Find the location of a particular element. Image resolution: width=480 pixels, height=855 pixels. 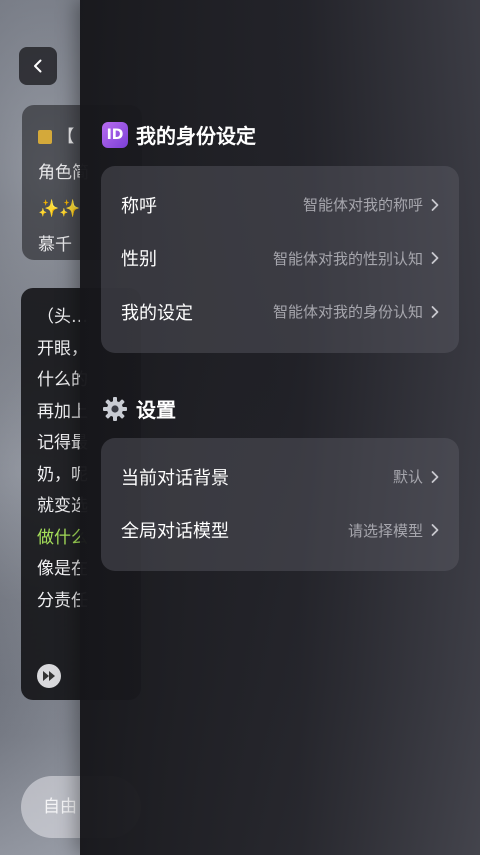

my-profile-row: 我的设定 智能体对我的身份认知 is located at coordinates (280, 312).